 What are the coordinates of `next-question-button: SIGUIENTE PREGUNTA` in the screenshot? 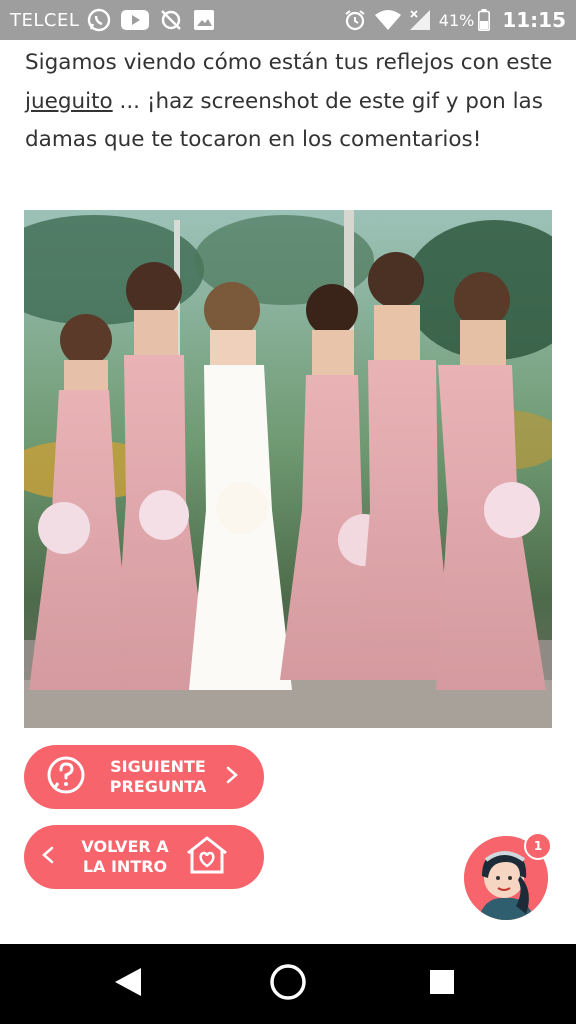 It's located at (144, 777).